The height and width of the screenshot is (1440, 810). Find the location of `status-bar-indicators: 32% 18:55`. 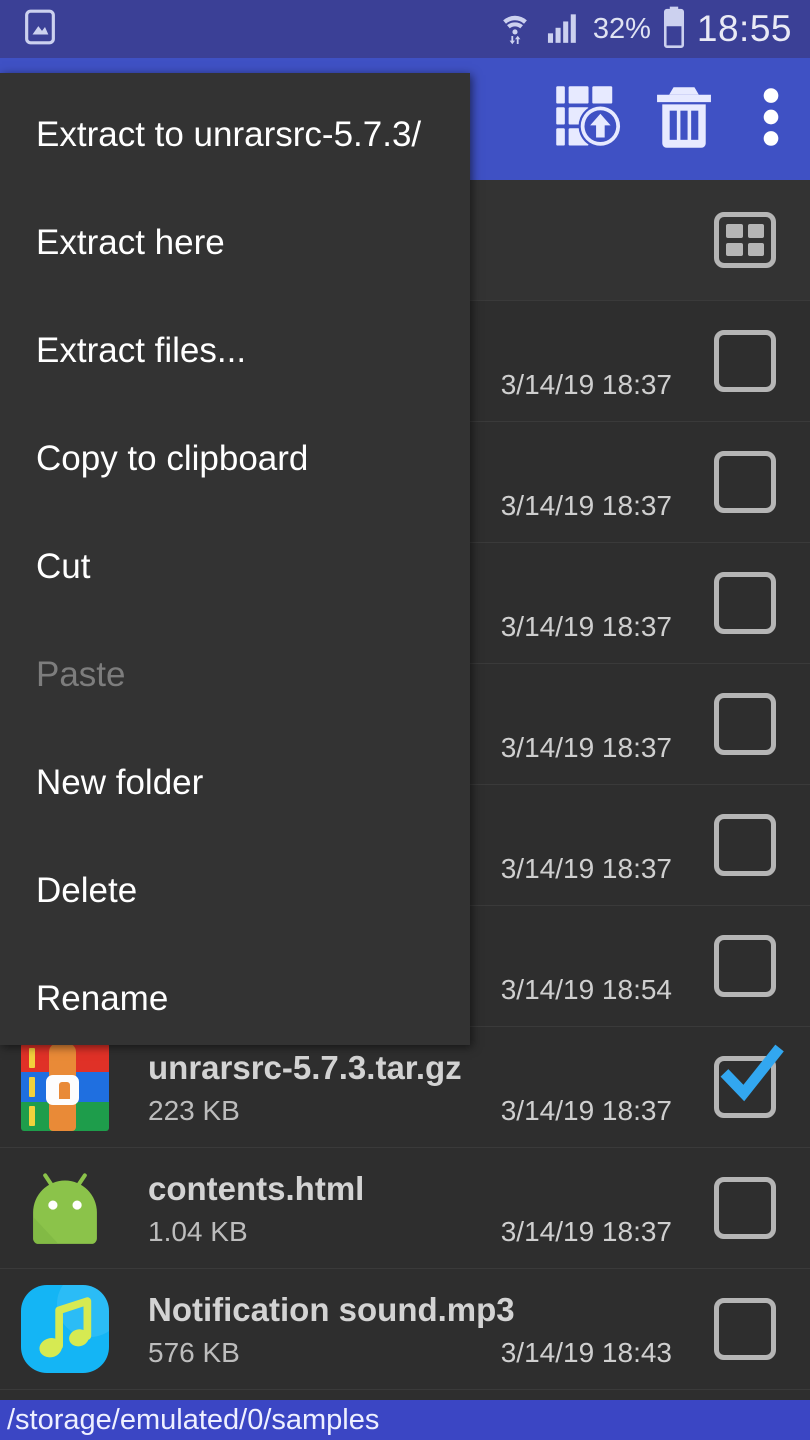

status-bar-indicators: 32% 18:55 is located at coordinates (653, 29).